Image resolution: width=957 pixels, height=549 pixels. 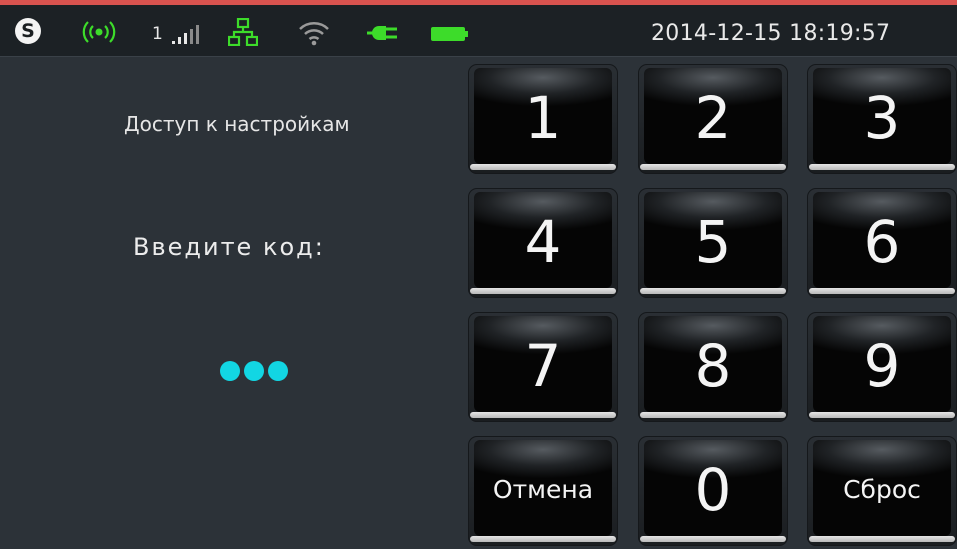 I want to click on key-label: 5, so click(x=713, y=242).